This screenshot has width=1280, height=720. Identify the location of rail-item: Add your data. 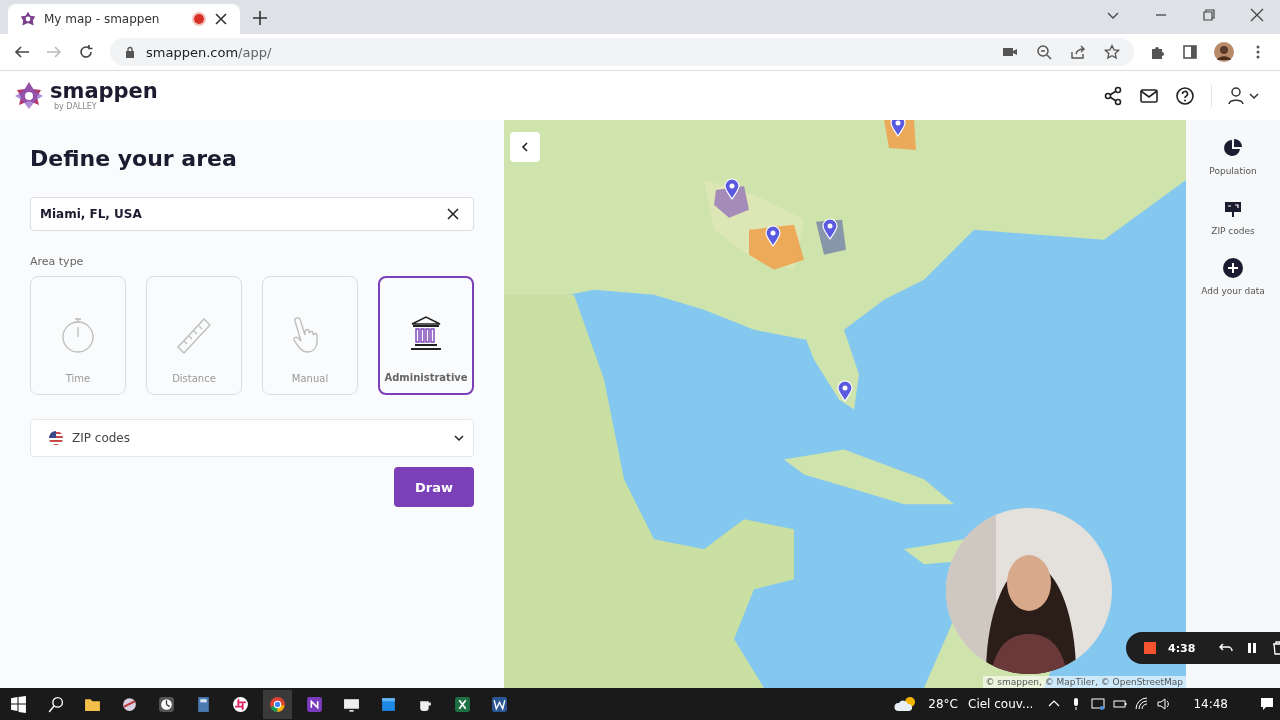
(1233, 277).